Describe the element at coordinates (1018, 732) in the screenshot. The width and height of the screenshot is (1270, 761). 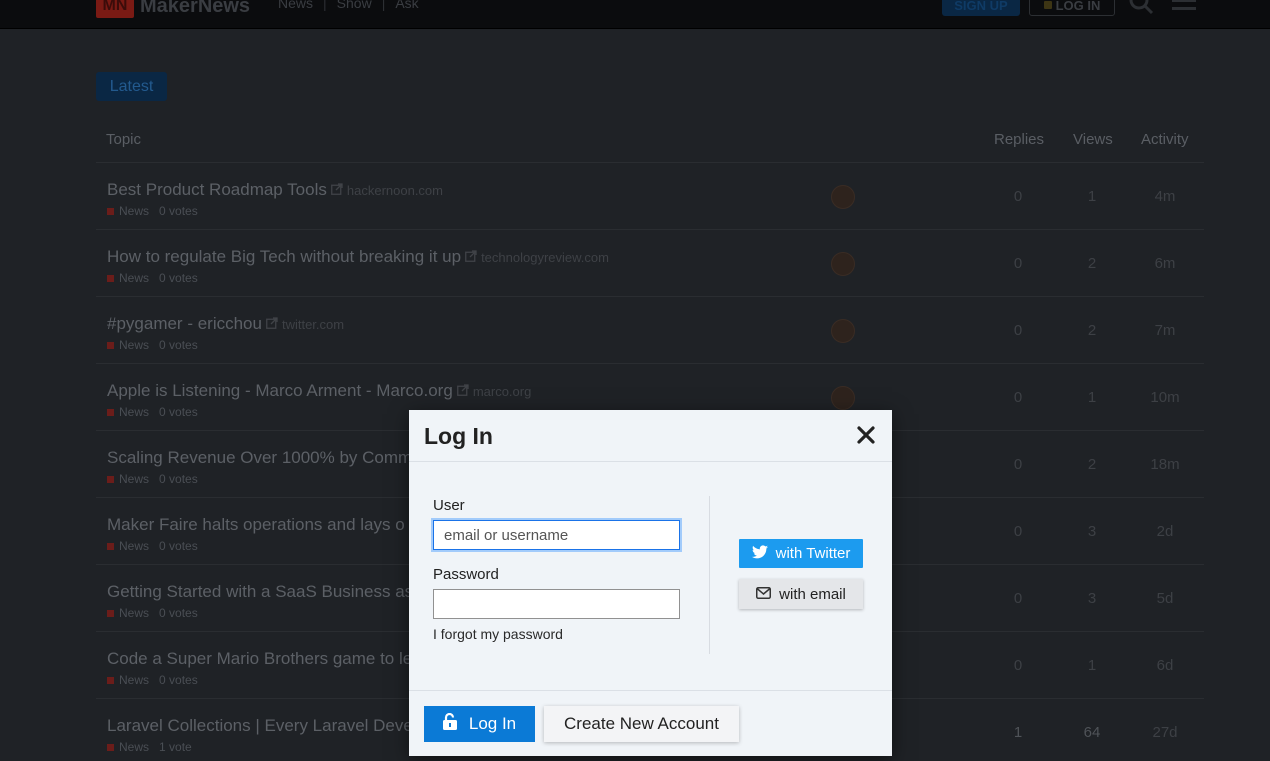
I see `replies-count: 1` at that location.